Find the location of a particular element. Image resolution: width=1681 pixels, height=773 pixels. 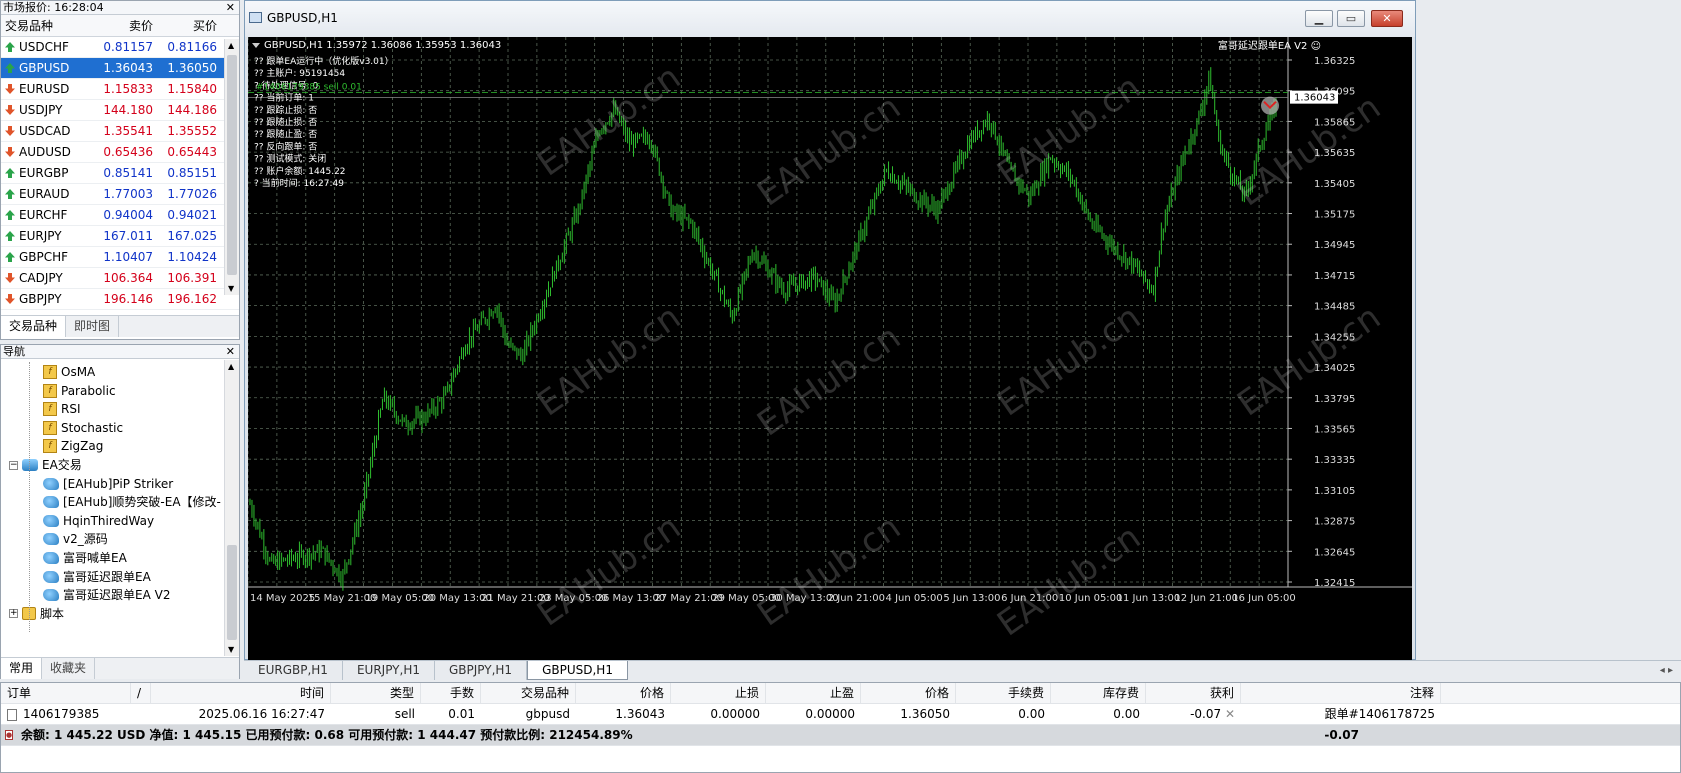

terminal-col-header: 库存费 is located at coordinates (1098, 693).